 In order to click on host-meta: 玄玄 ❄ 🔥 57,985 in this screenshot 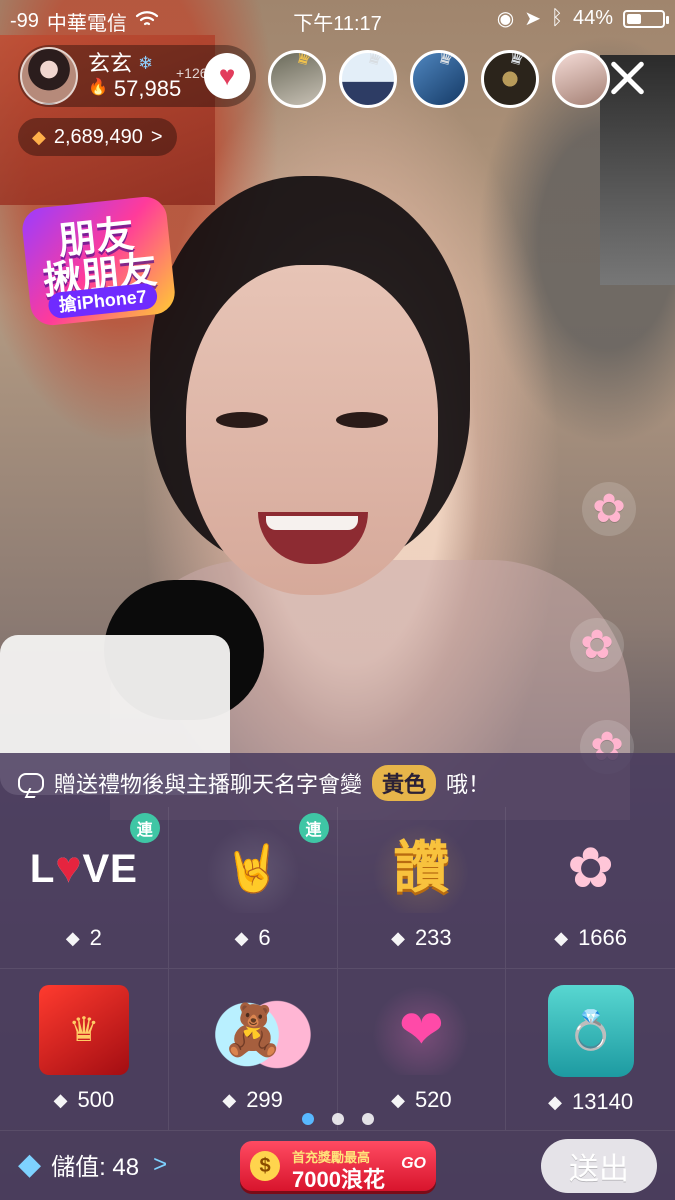, I will do `click(134, 76)`.